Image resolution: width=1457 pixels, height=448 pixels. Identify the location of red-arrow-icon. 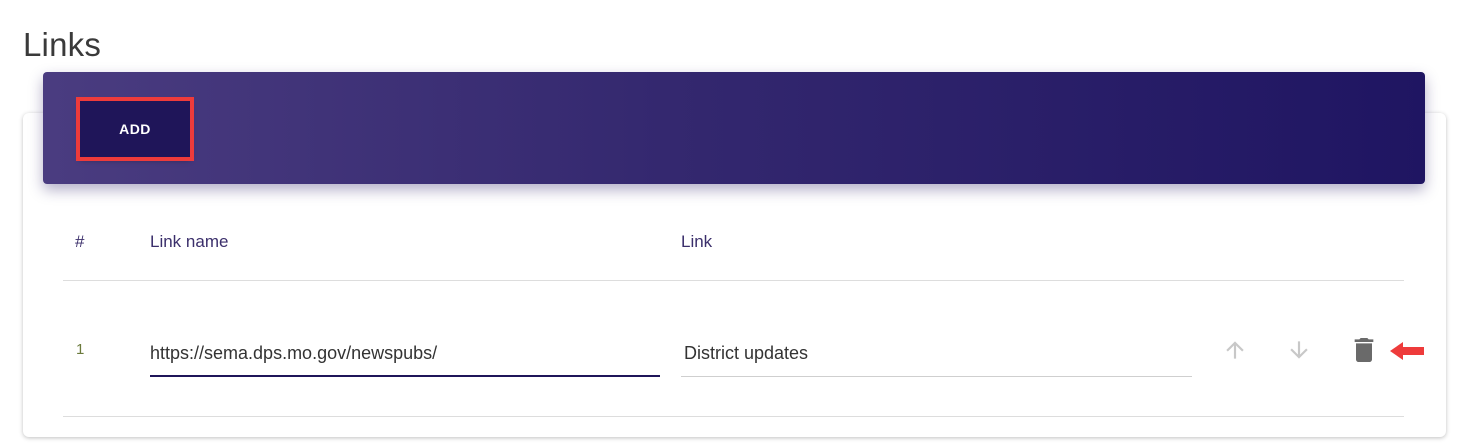
(1407, 351).